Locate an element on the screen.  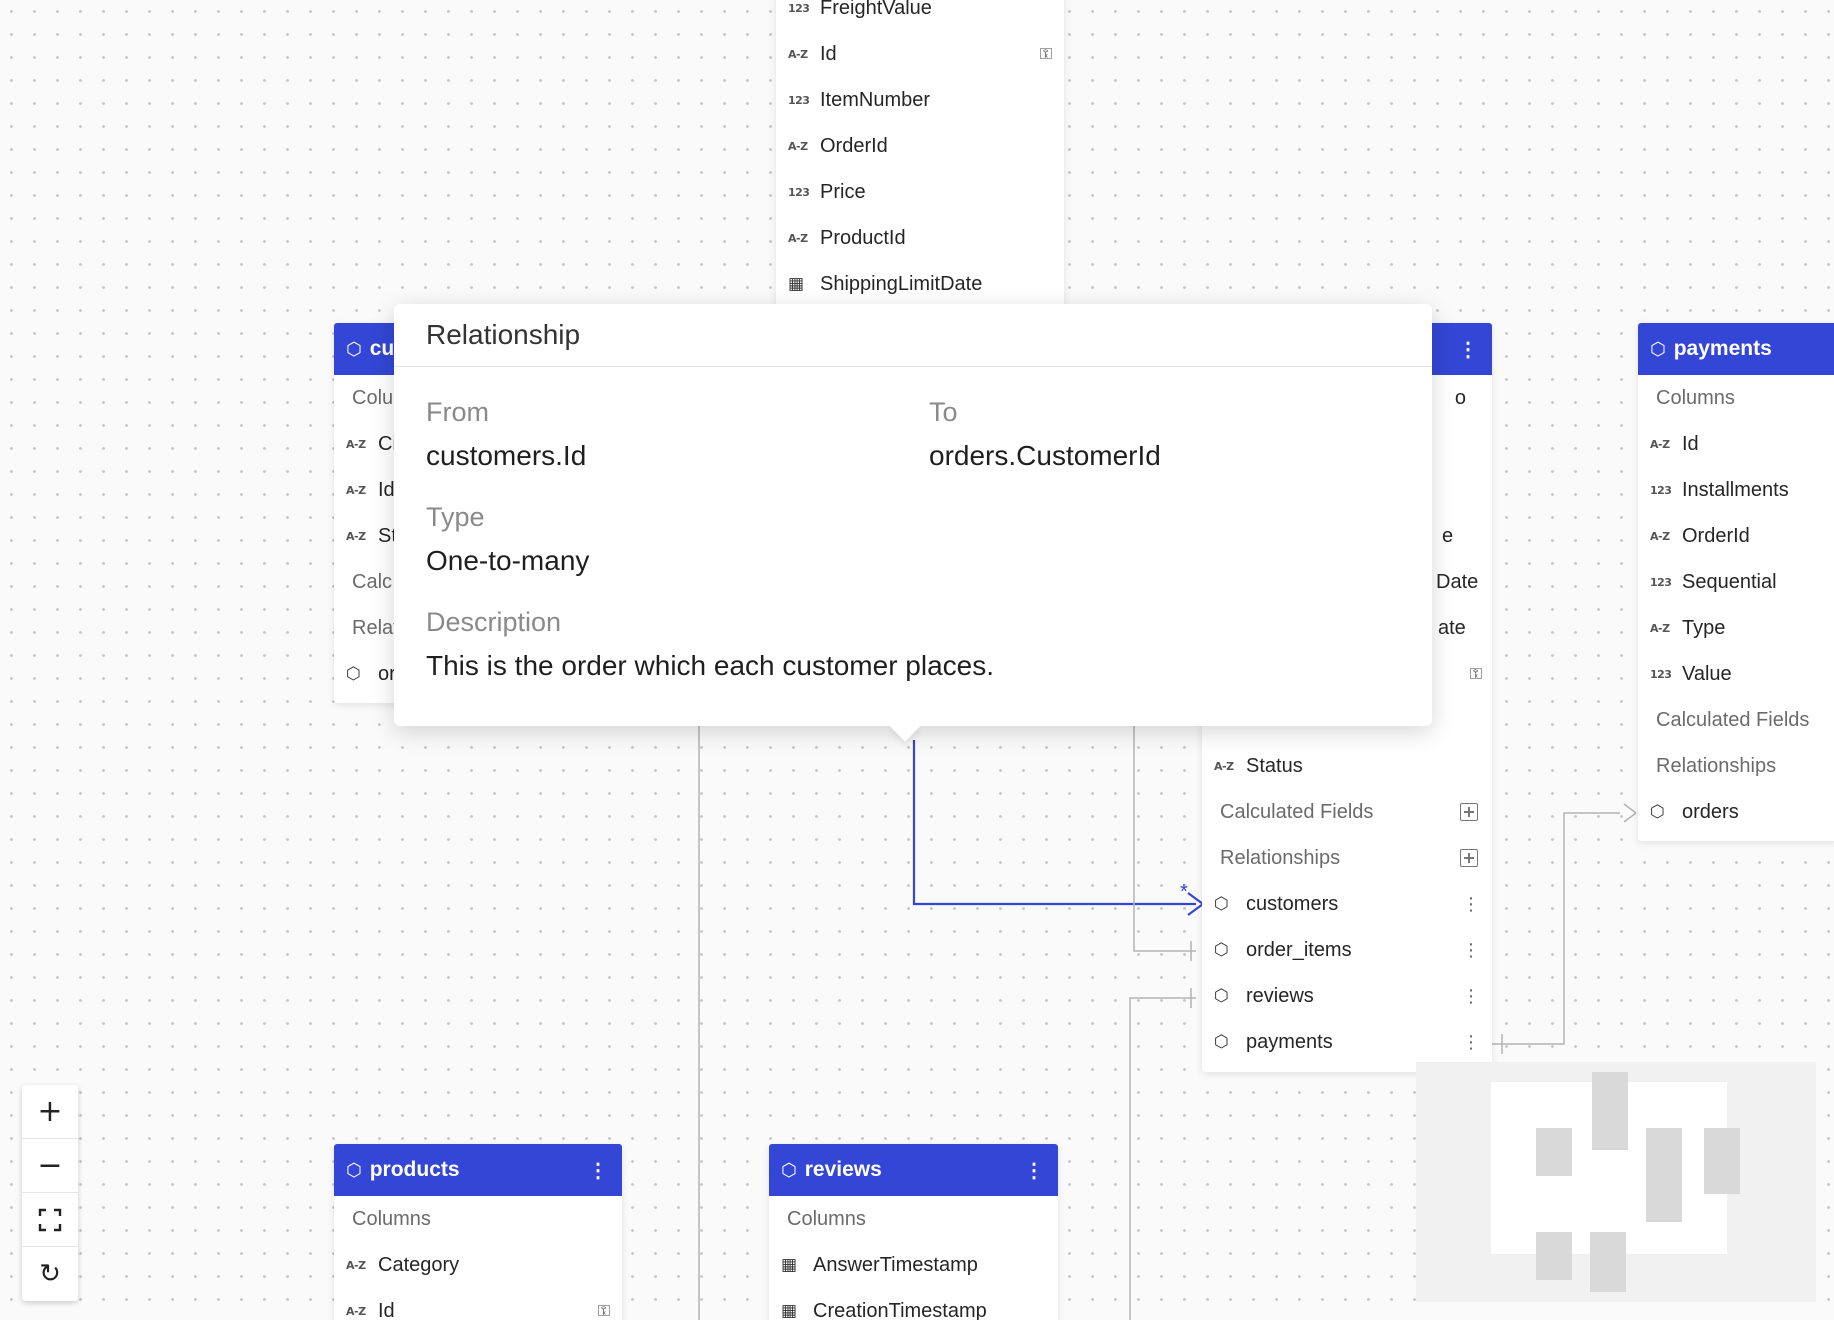
edge-orders-reviews is located at coordinates (1162, 1158).